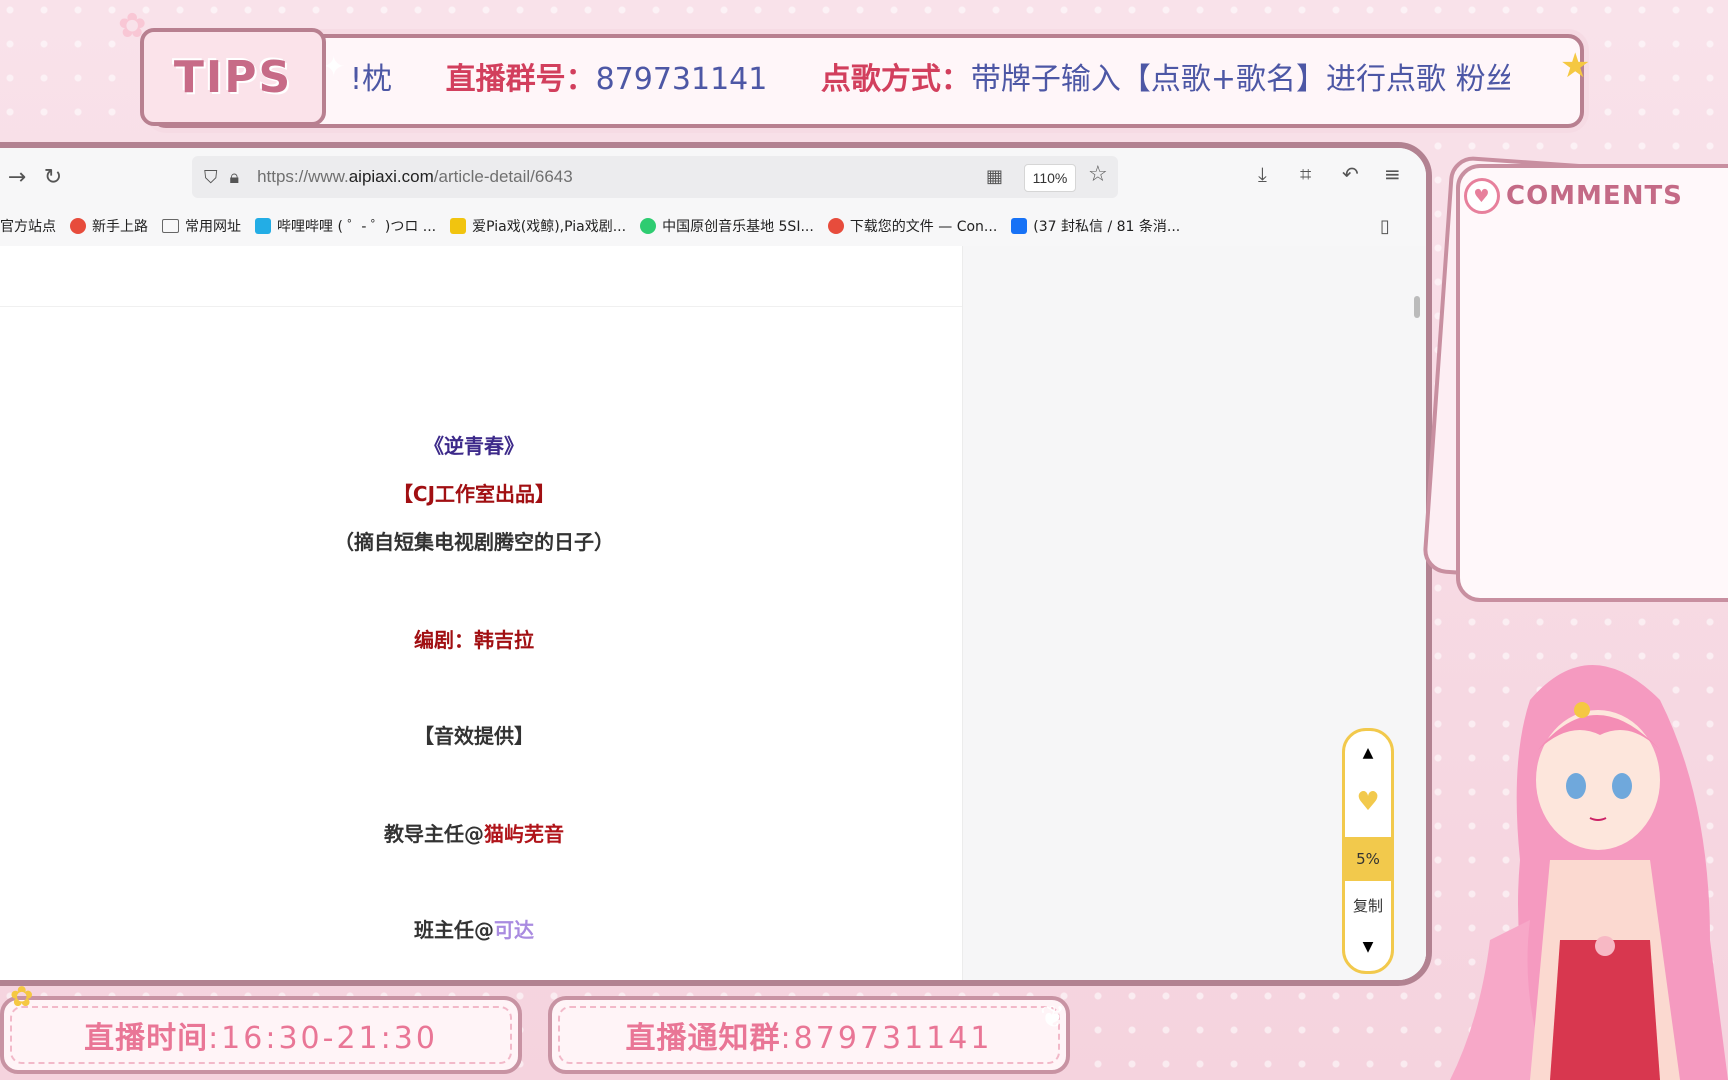  What do you see at coordinates (261, 1038) in the screenshot?
I see `live-time-text: 直播时间:16:30-21:30` at bounding box center [261, 1038].